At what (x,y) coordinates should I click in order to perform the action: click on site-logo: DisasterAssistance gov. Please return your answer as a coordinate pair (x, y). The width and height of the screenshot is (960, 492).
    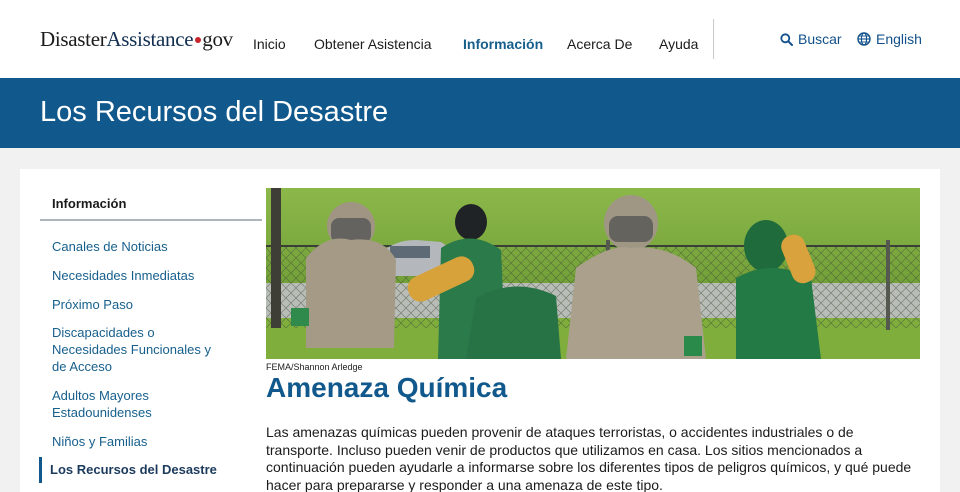
    Looking at the image, I should click on (136, 39).